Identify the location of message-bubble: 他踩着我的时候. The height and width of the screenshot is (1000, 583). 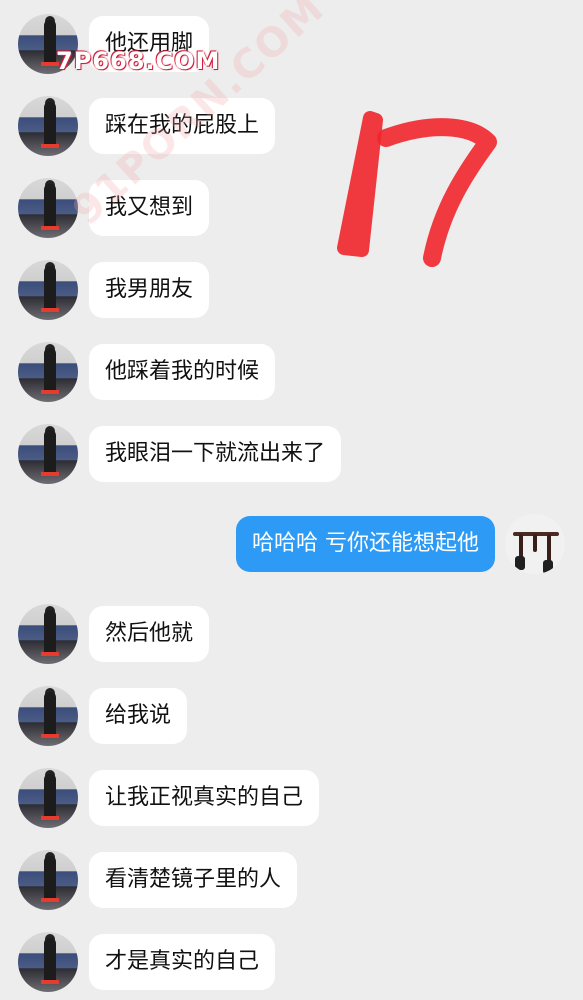
(182, 372).